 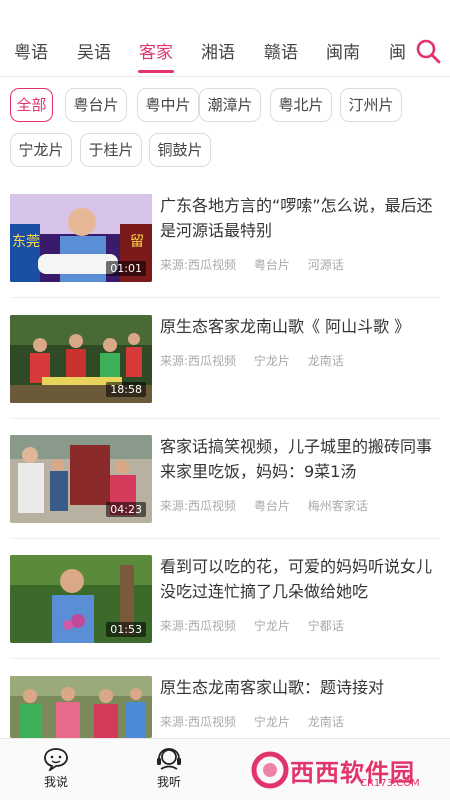 I want to click on video-title: 客家话搞笑视频，儿子城里的搬砖同事来家里吃饭，妈妈：9菜1汤, so click(x=301, y=459).